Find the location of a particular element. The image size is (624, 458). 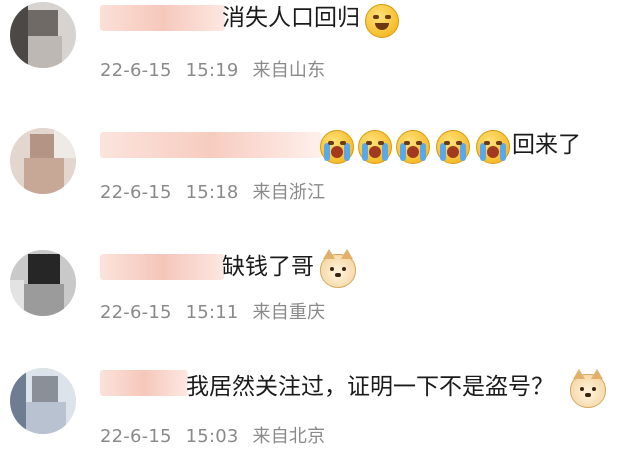

comment-meta: 22-6-15 15:19 来自山东 is located at coordinates (219, 69).